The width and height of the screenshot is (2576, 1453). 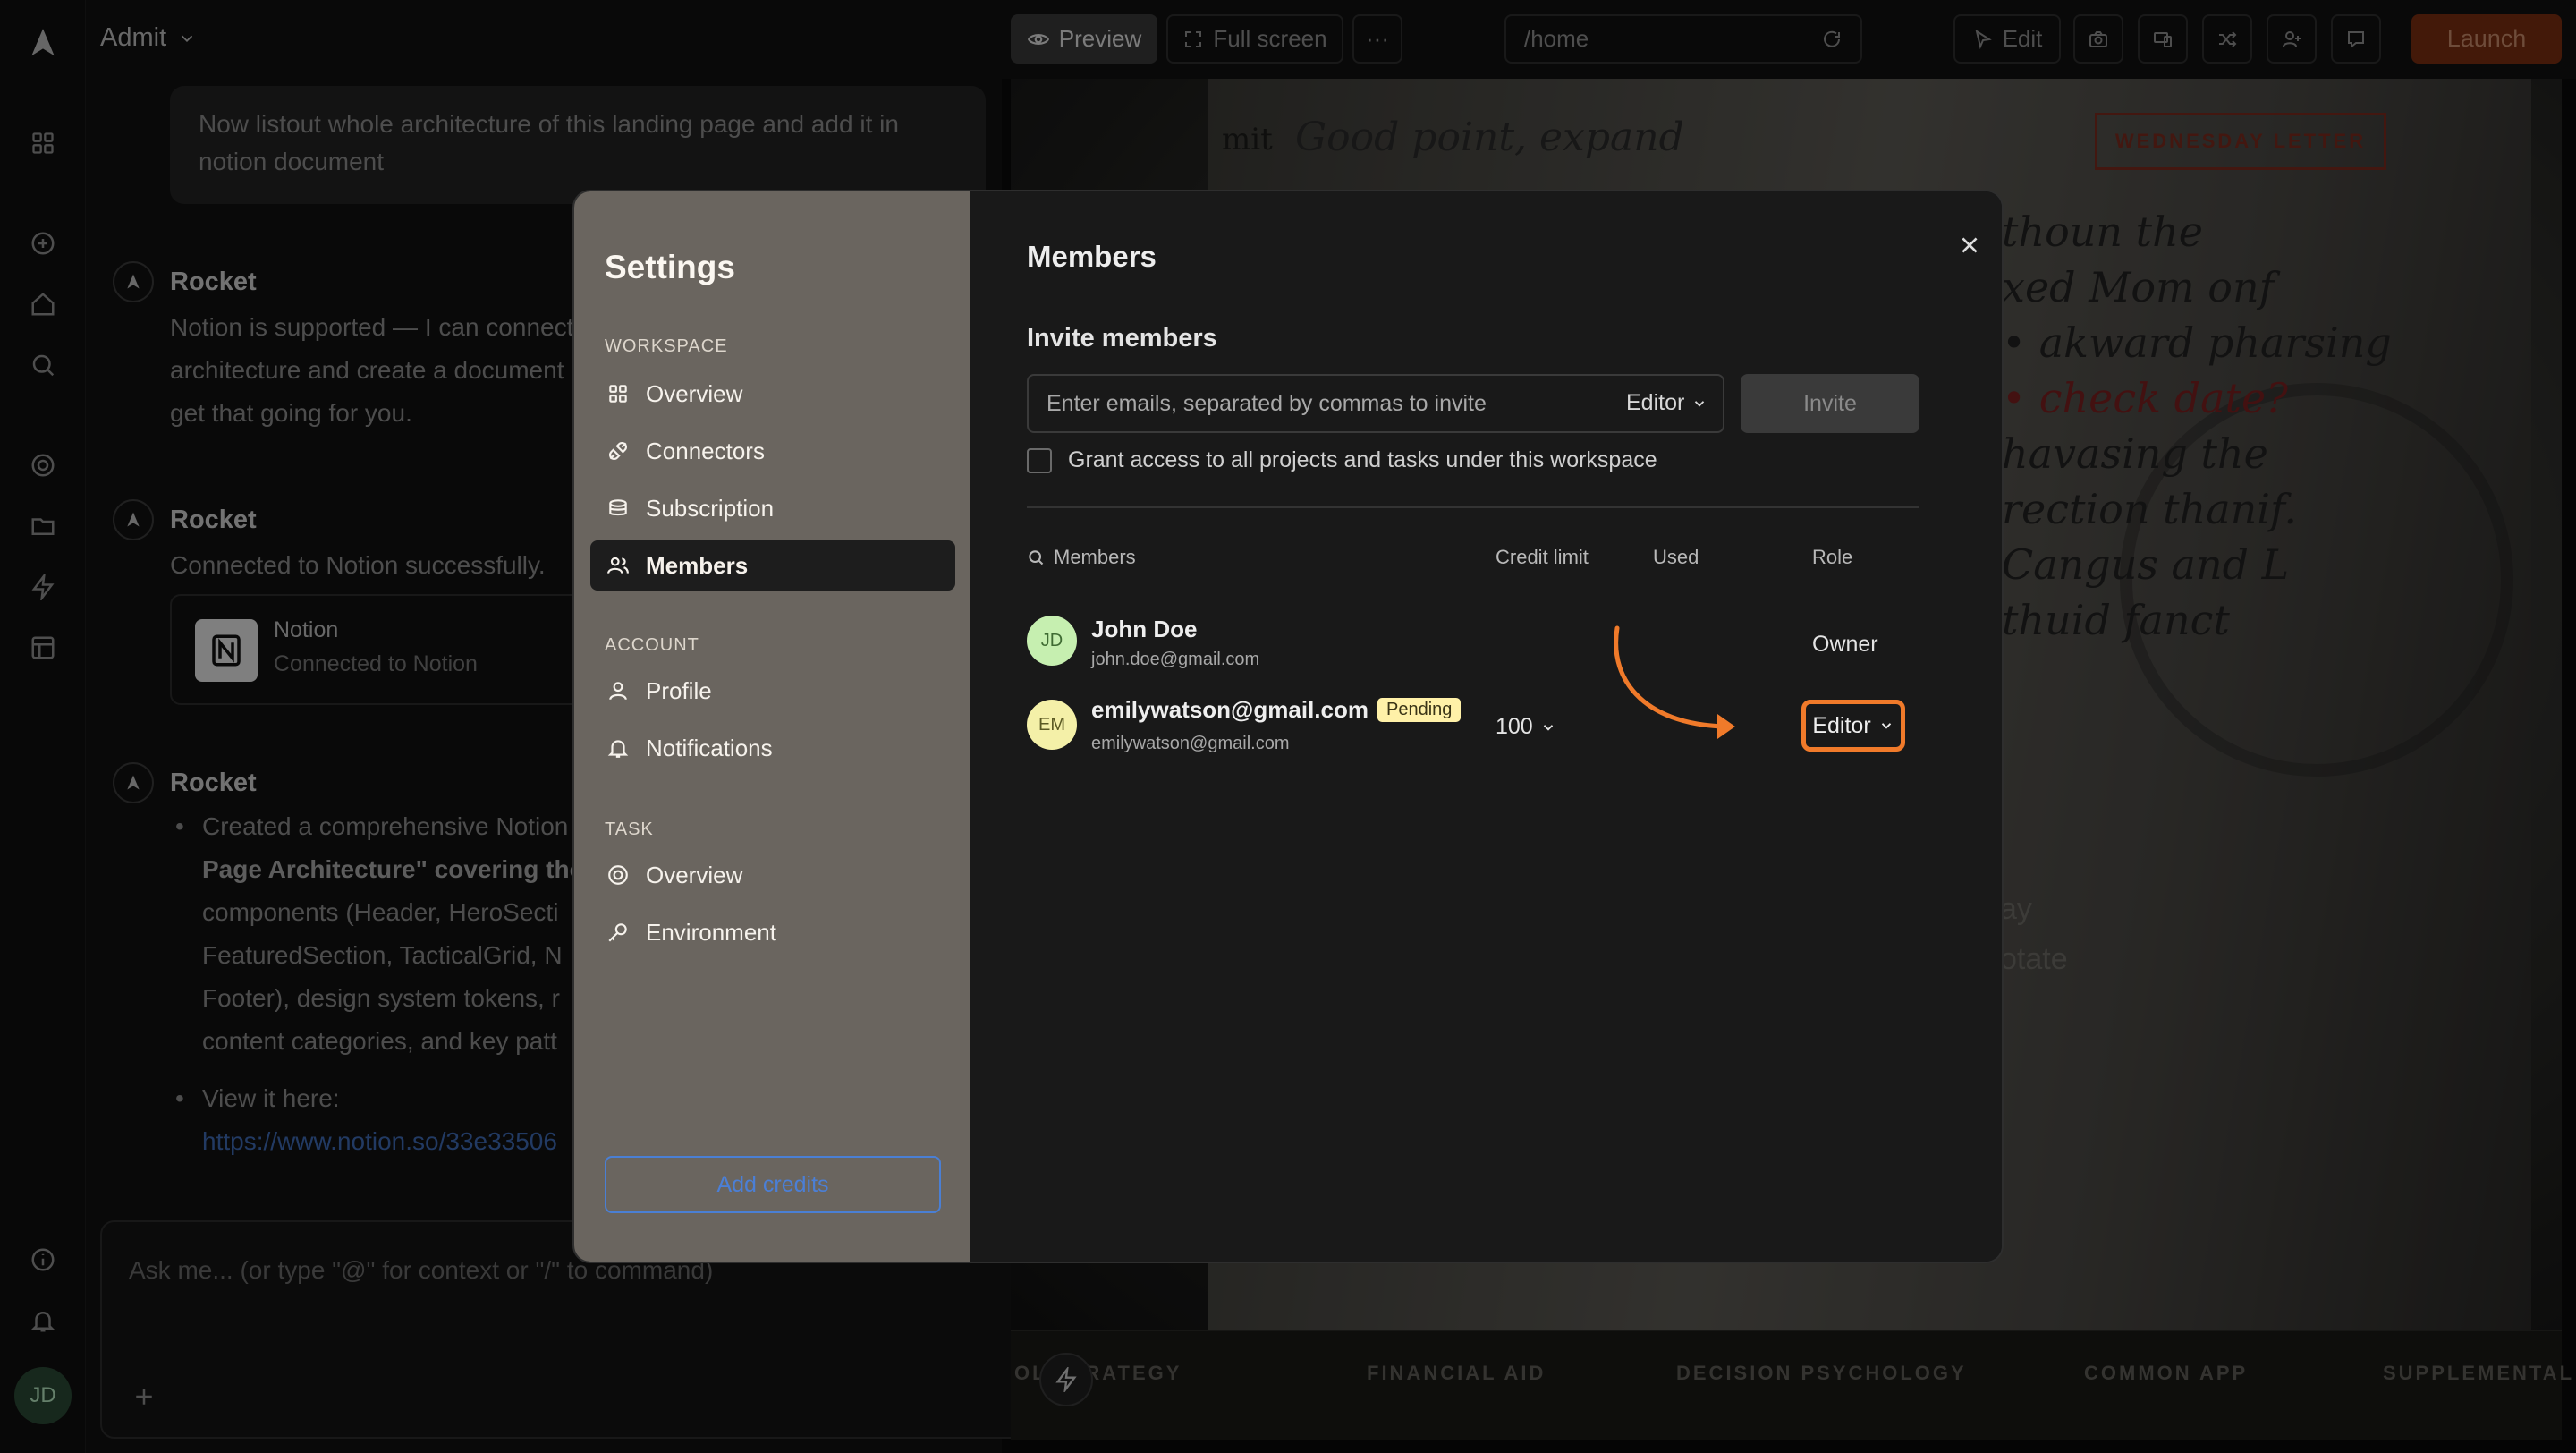 What do you see at coordinates (1036, 557) in the screenshot?
I see `search-icon` at bounding box center [1036, 557].